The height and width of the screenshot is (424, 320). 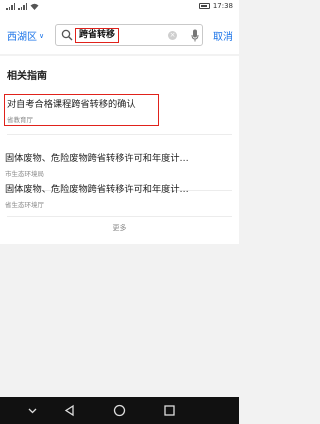 I want to click on back-triangle-icon, so click(x=69, y=410).